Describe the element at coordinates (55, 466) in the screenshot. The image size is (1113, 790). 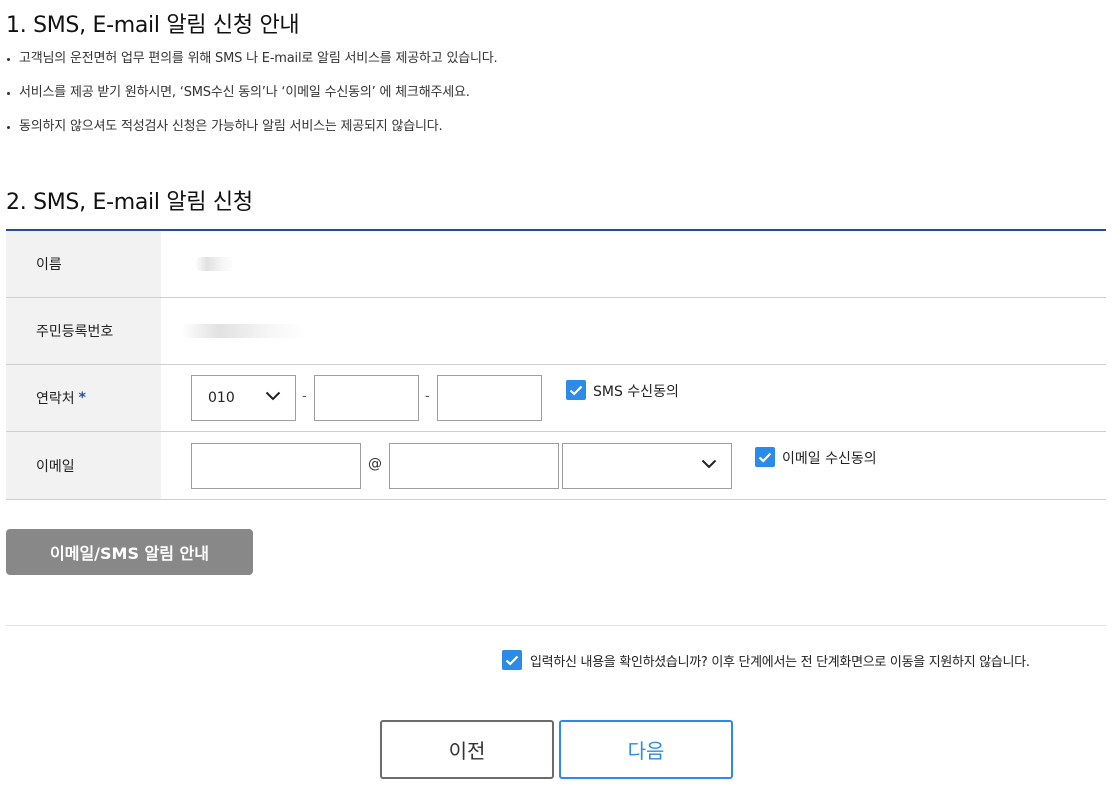
I see `email-label-text: 이메일` at that location.